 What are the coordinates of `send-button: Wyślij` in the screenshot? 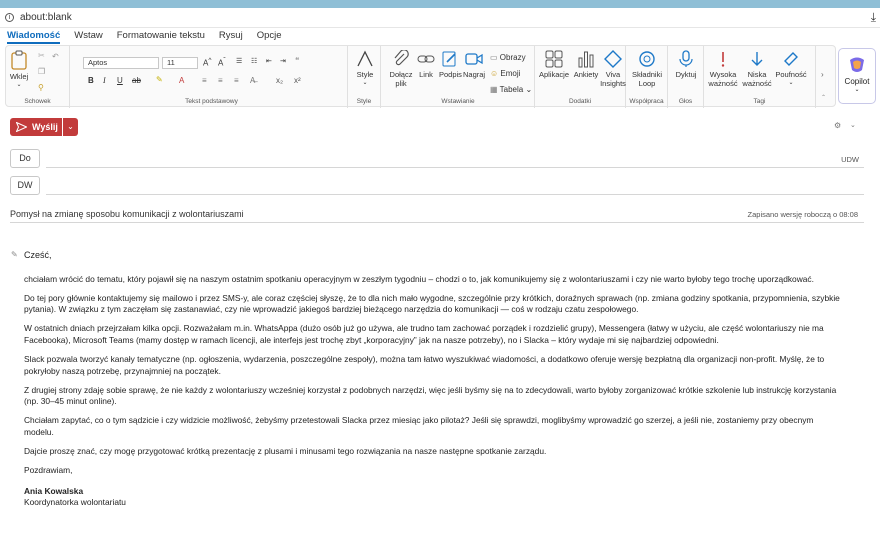 It's located at (36, 127).